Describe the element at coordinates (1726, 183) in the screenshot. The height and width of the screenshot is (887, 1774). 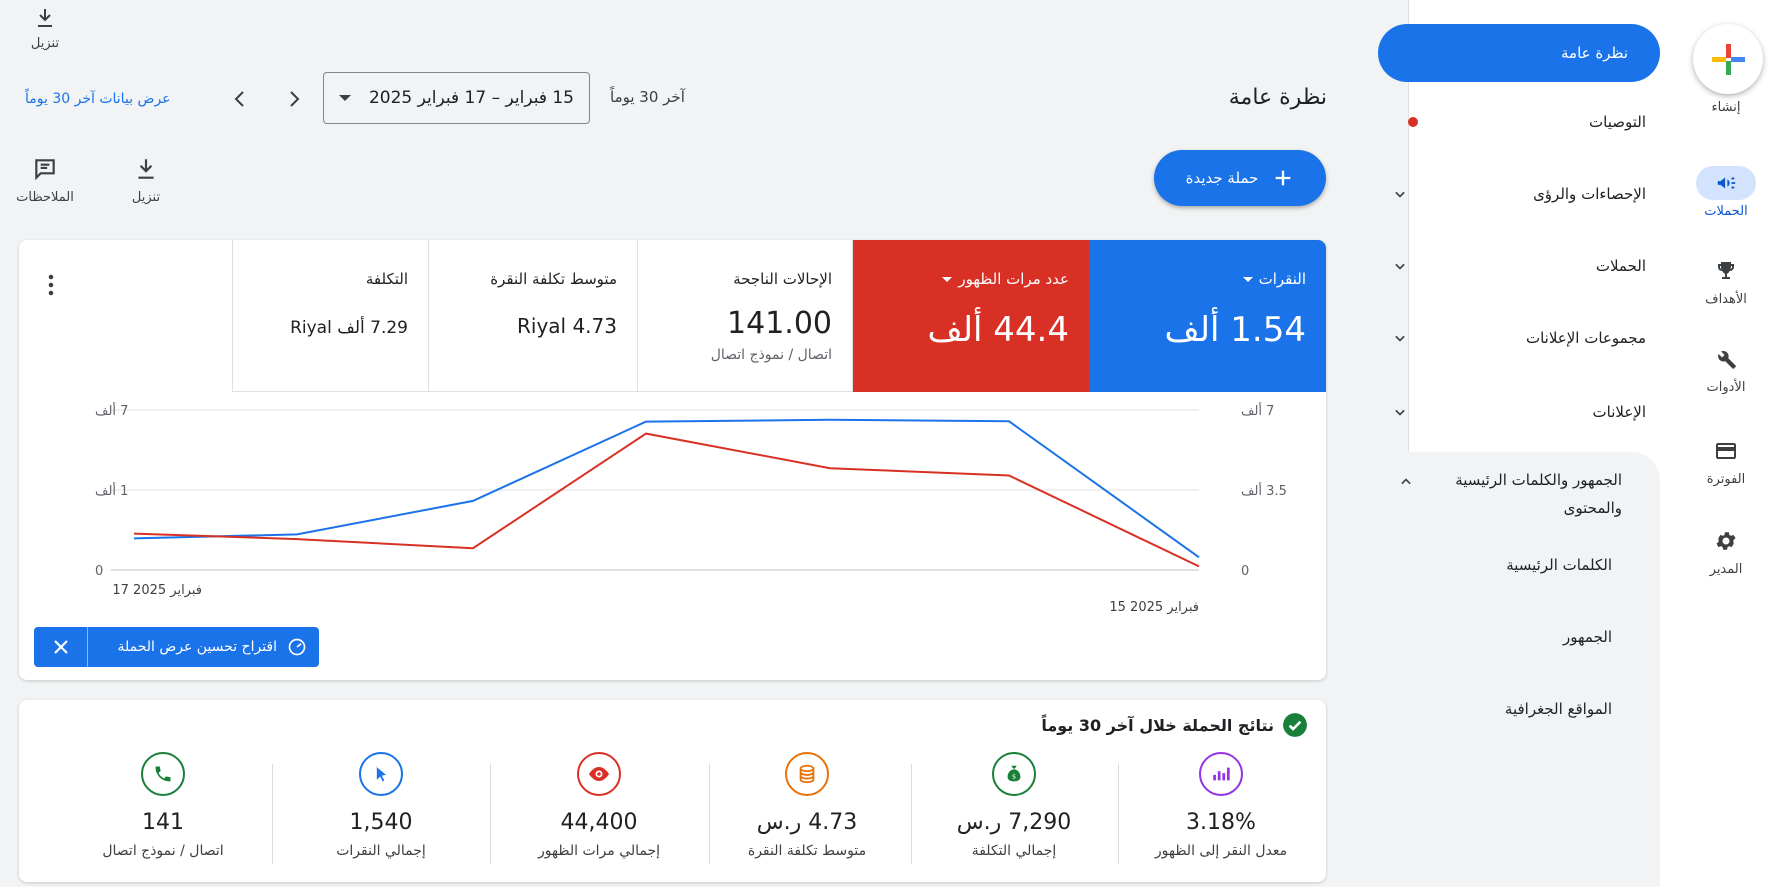
I see `megaphone-icon` at that location.